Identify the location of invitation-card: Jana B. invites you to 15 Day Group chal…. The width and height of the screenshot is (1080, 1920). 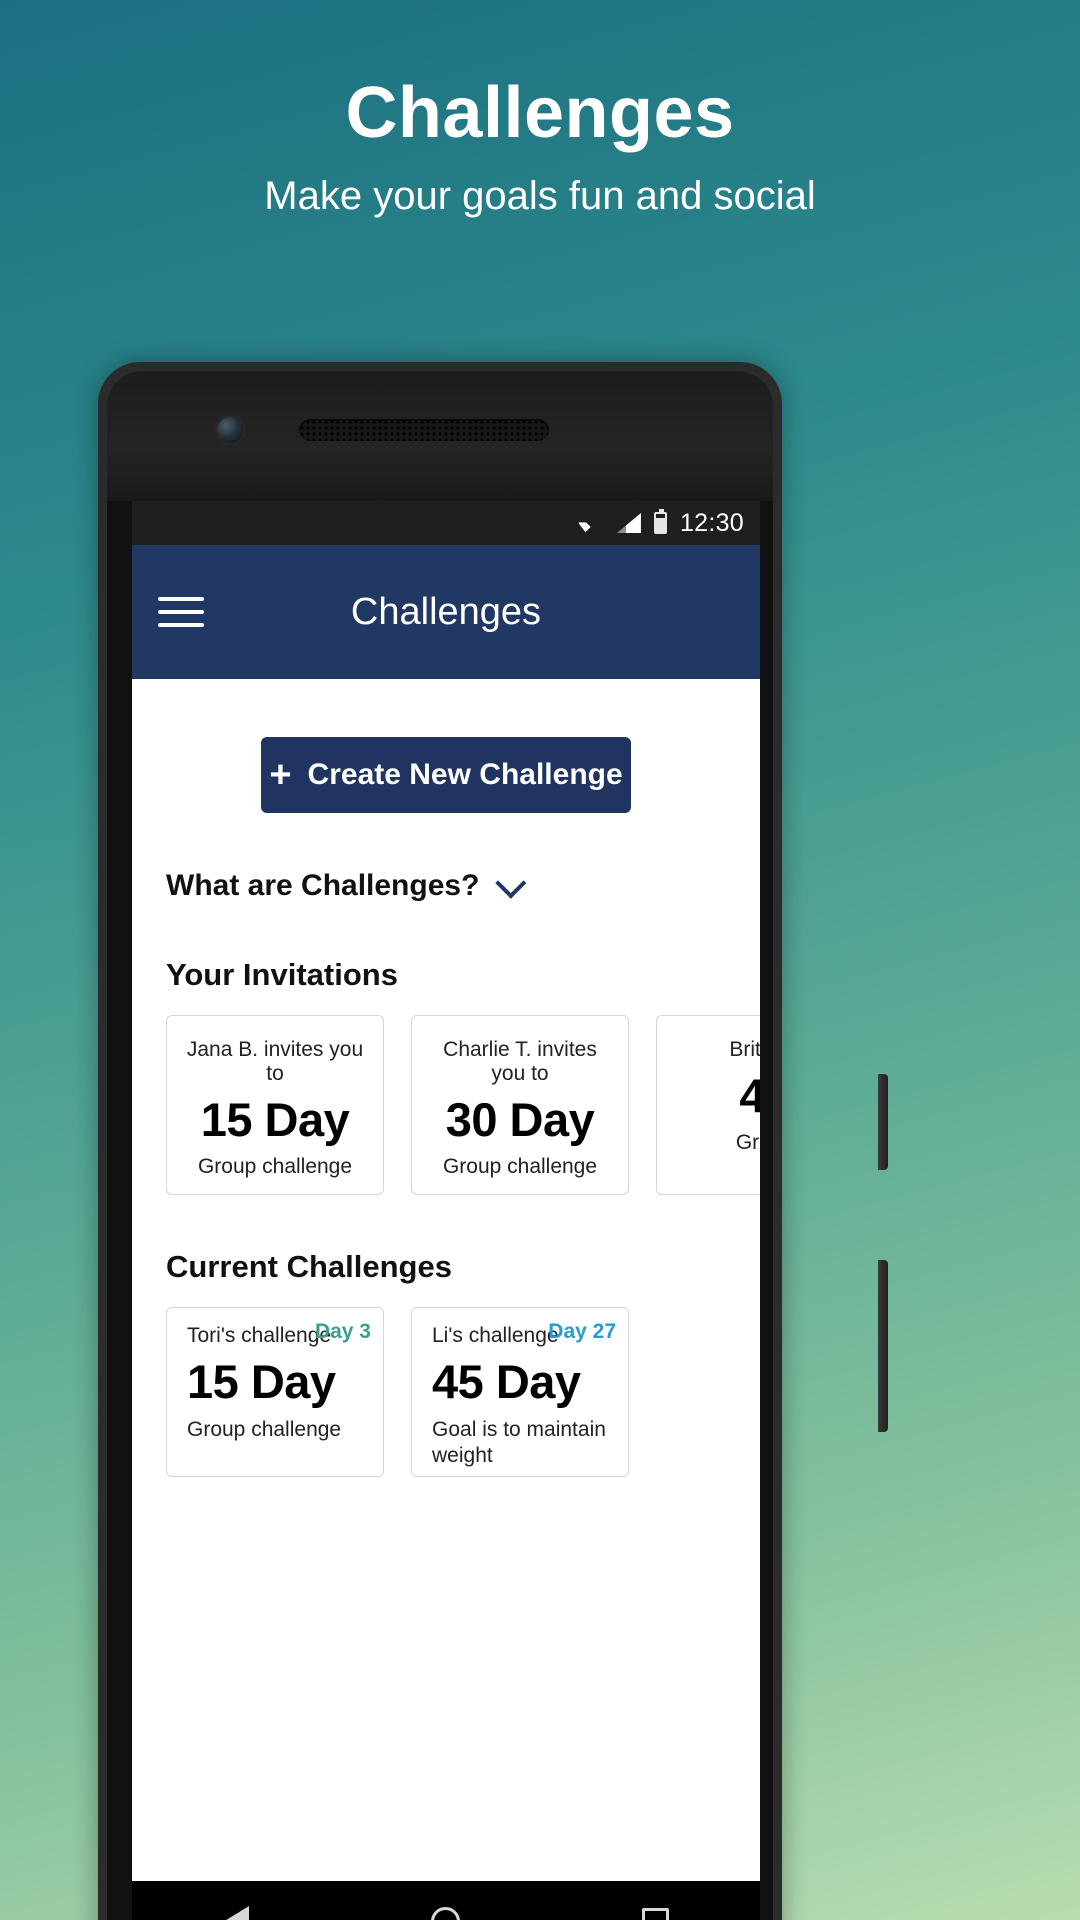
(275, 1105).